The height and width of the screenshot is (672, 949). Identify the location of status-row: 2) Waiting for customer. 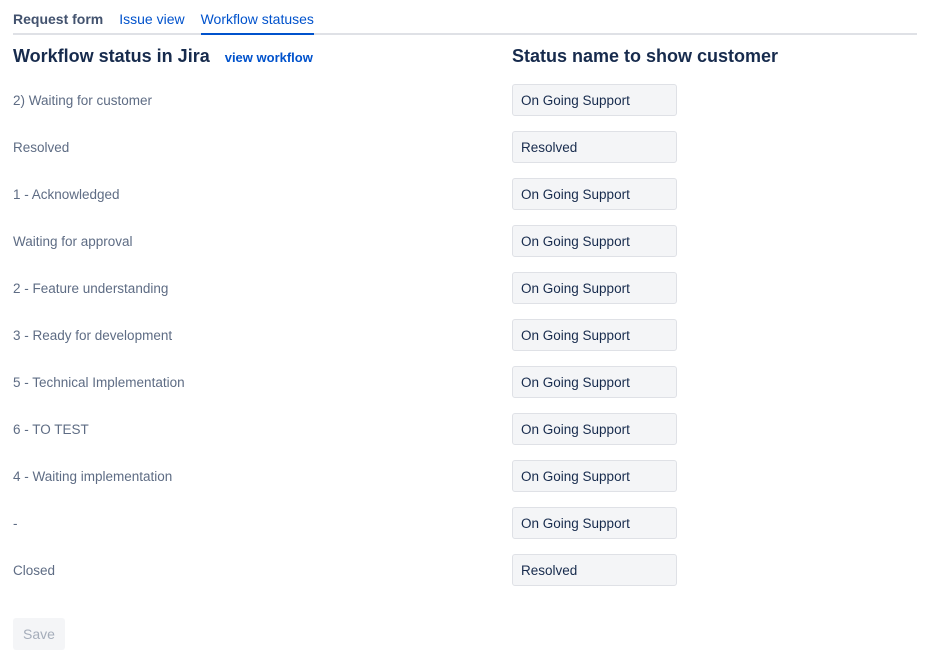
(474, 107).